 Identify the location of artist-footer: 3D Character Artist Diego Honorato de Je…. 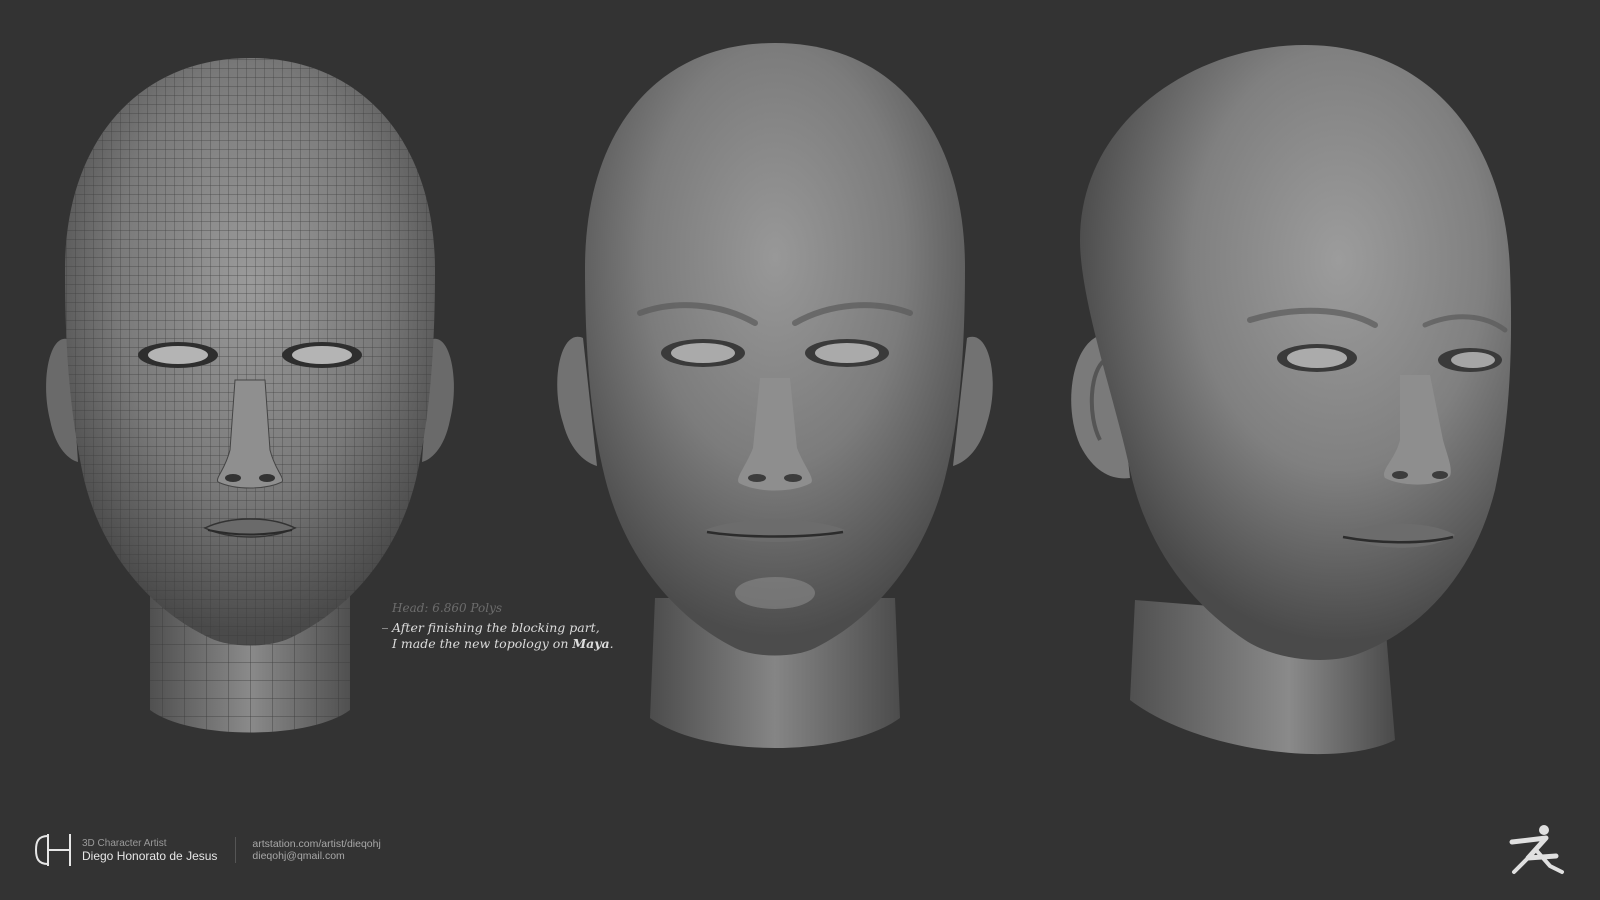
(207, 850).